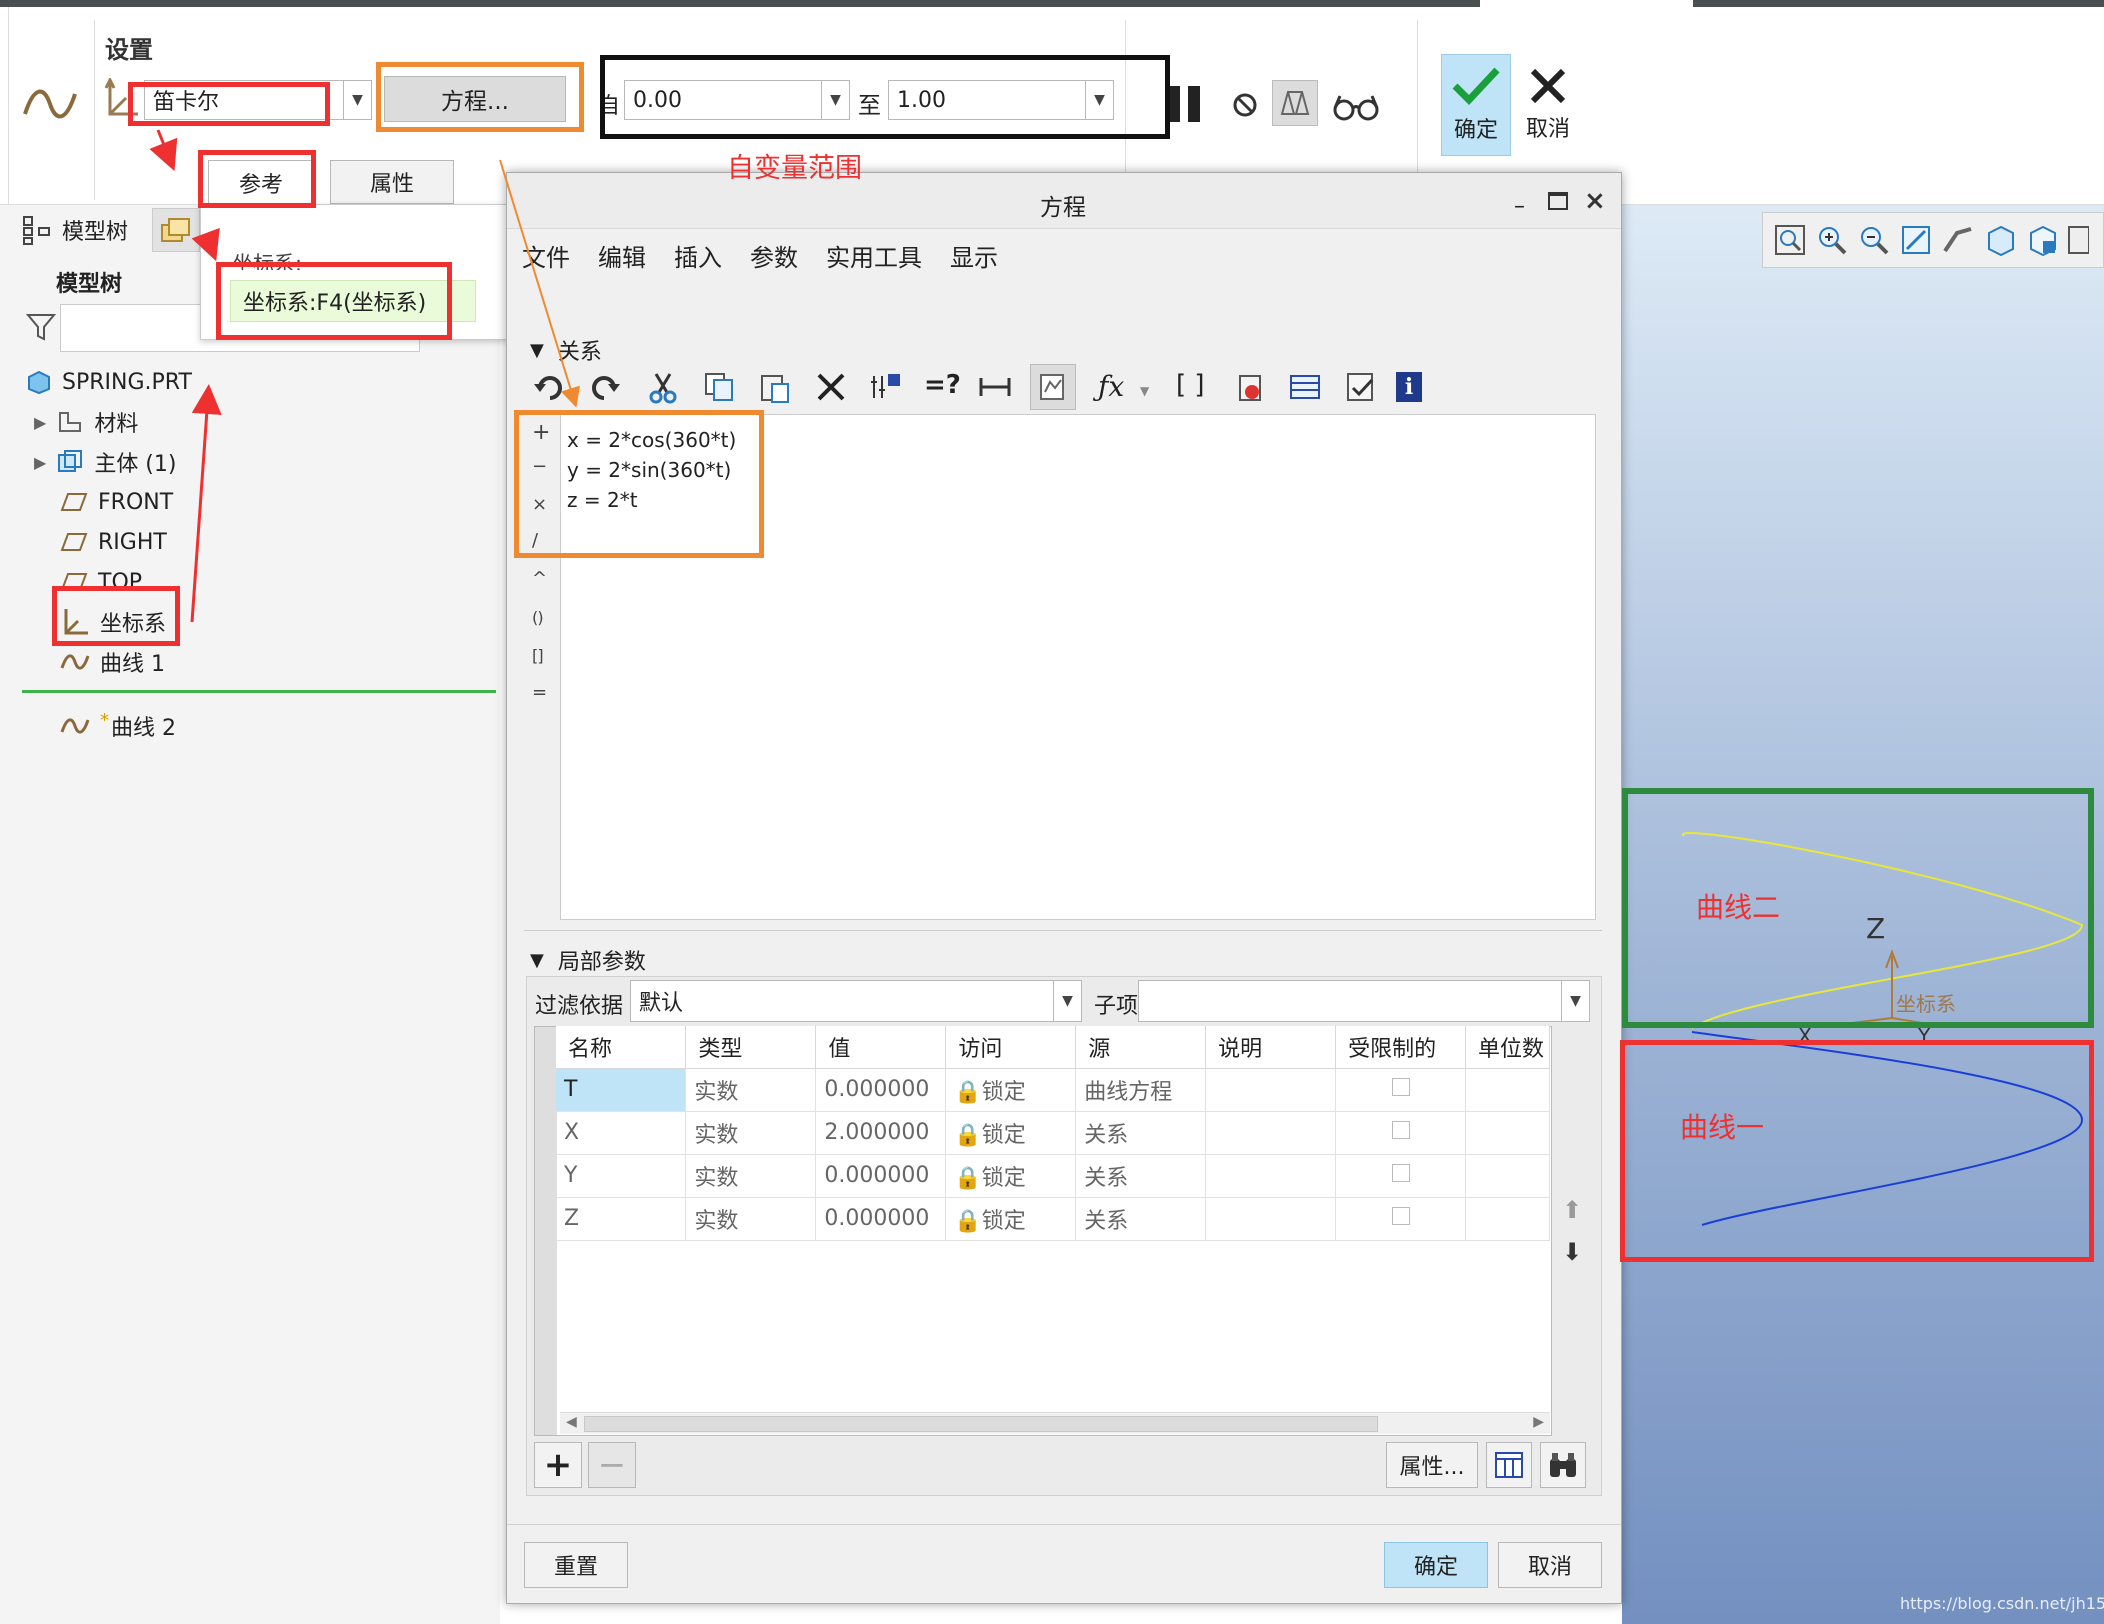 This screenshot has width=2104, height=1624. I want to click on insert-brackets-button: [ ], so click(537, 655).